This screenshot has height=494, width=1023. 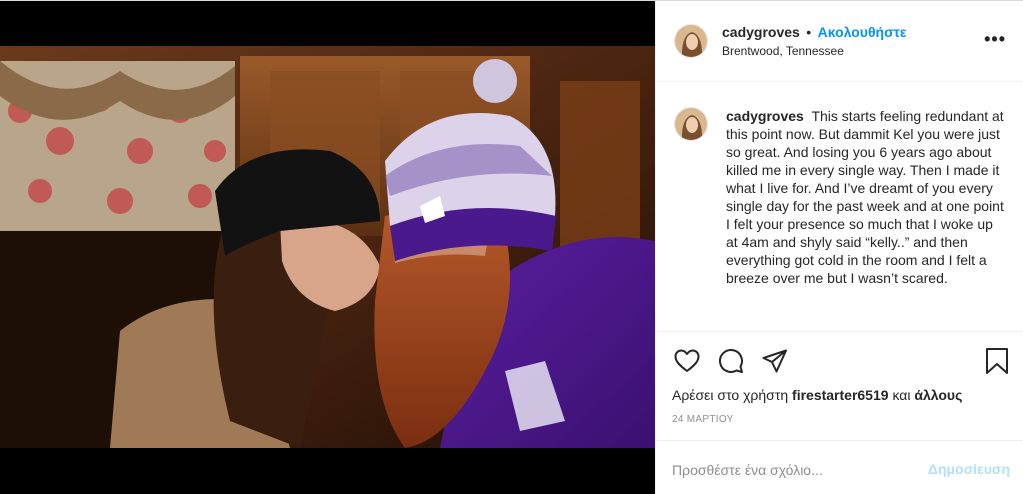 I want to click on action-icons, so click(x=842, y=361).